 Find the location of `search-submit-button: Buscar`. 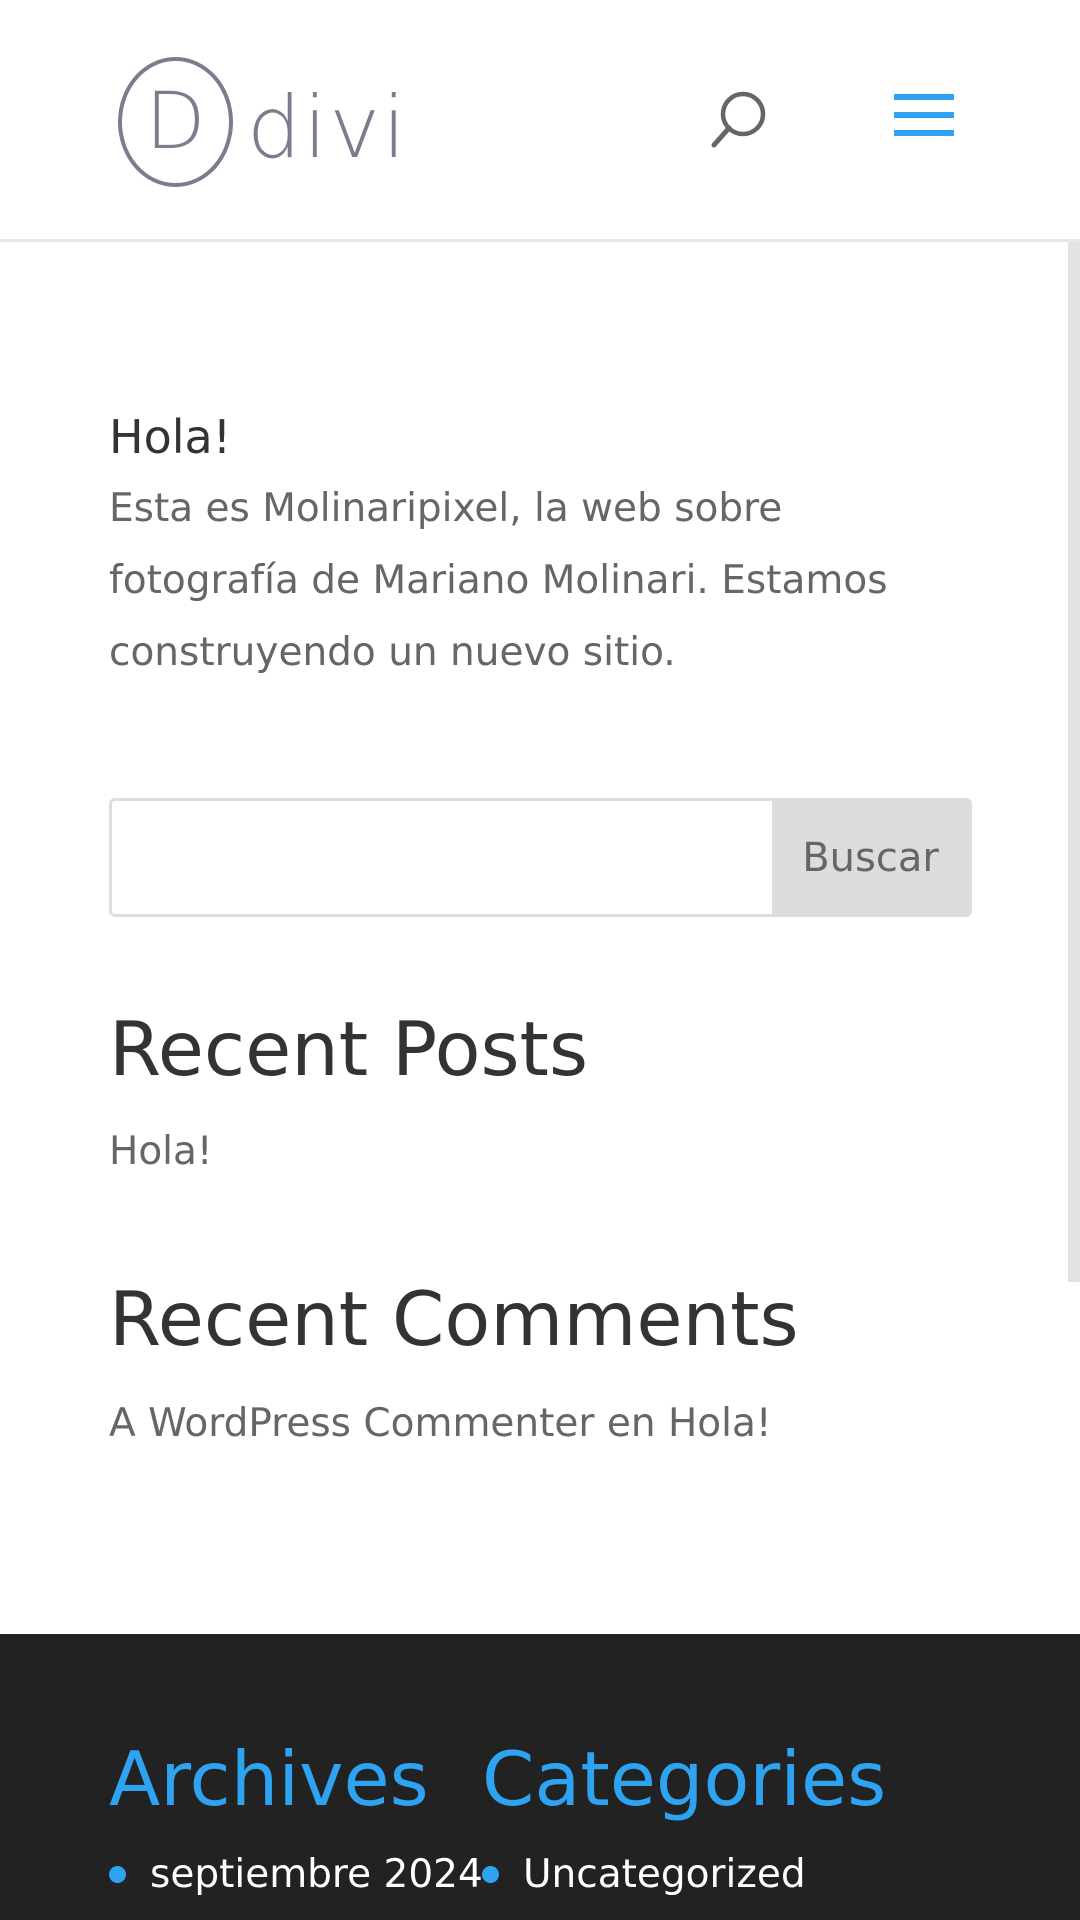

search-submit-button: Buscar is located at coordinates (870, 857).